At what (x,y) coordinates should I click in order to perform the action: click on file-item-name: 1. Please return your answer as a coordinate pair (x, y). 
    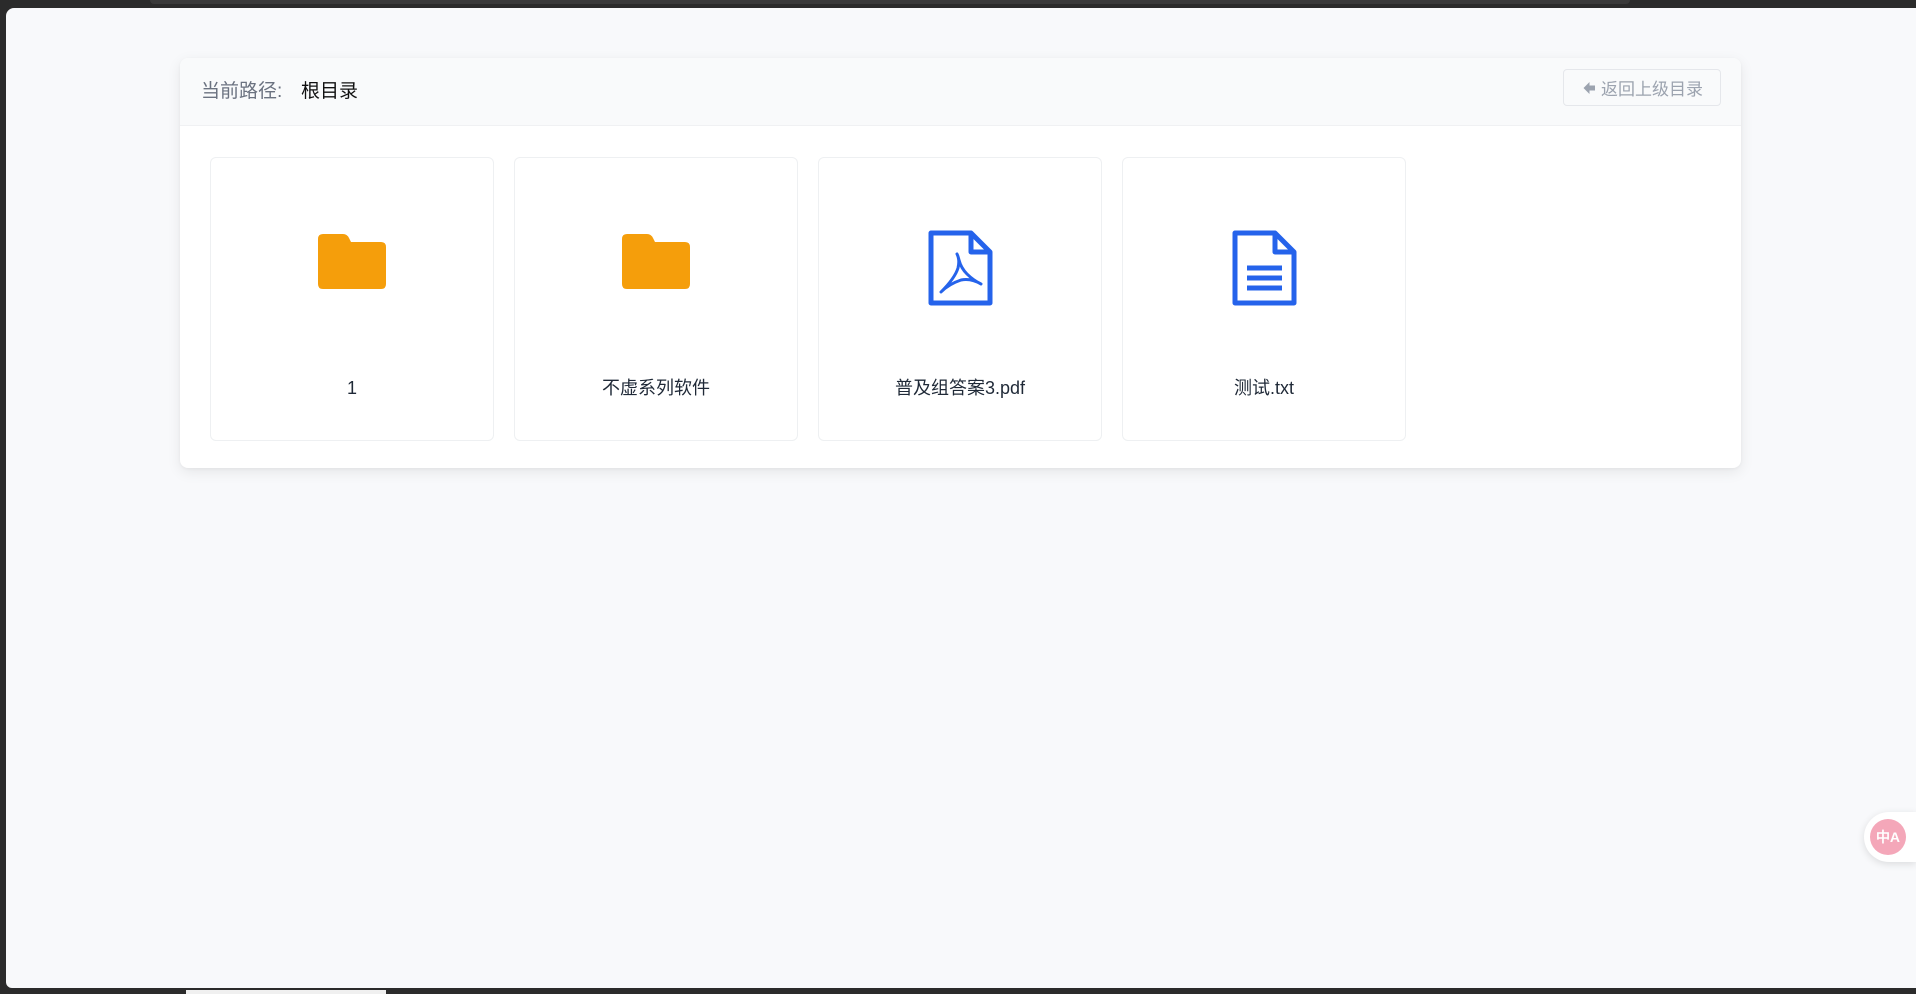
    Looking at the image, I should click on (351, 388).